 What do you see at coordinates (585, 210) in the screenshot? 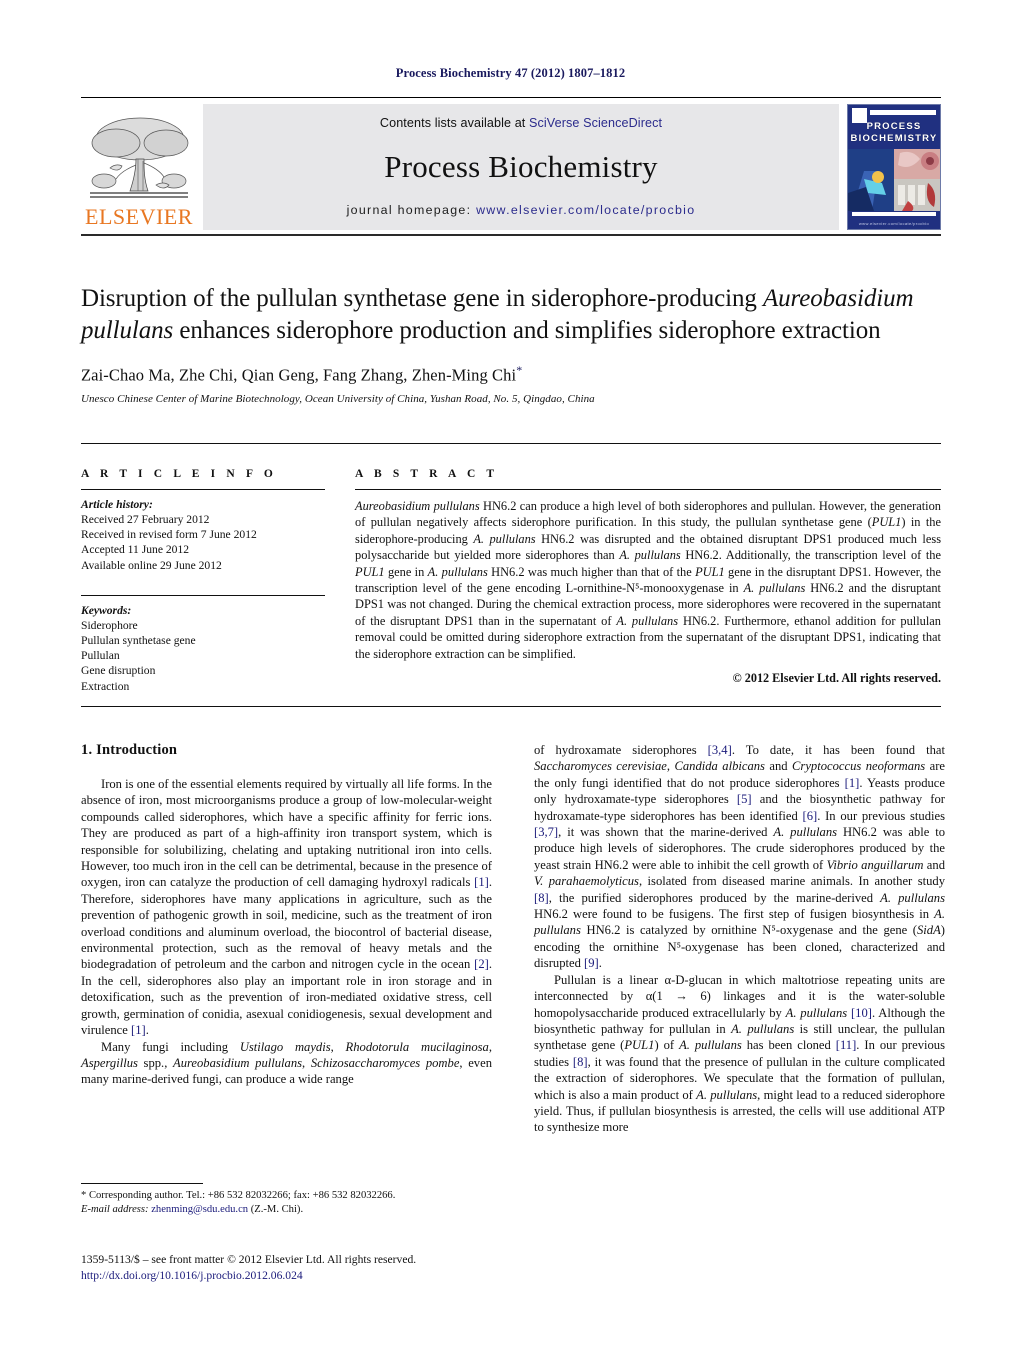
I see `journal-homepage-link: www.elsevier.com/locate/procbio` at bounding box center [585, 210].